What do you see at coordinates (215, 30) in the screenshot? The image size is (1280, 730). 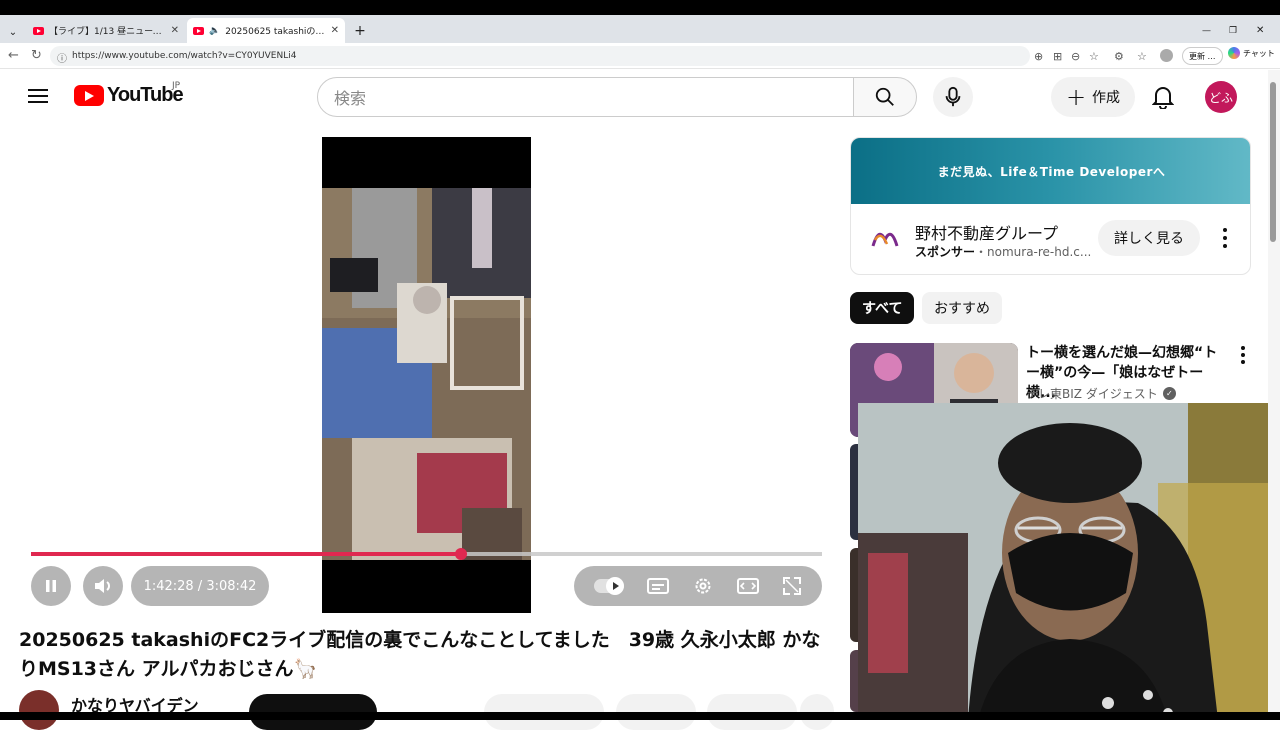 I see `speaker-icon: 🔈` at bounding box center [215, 30].